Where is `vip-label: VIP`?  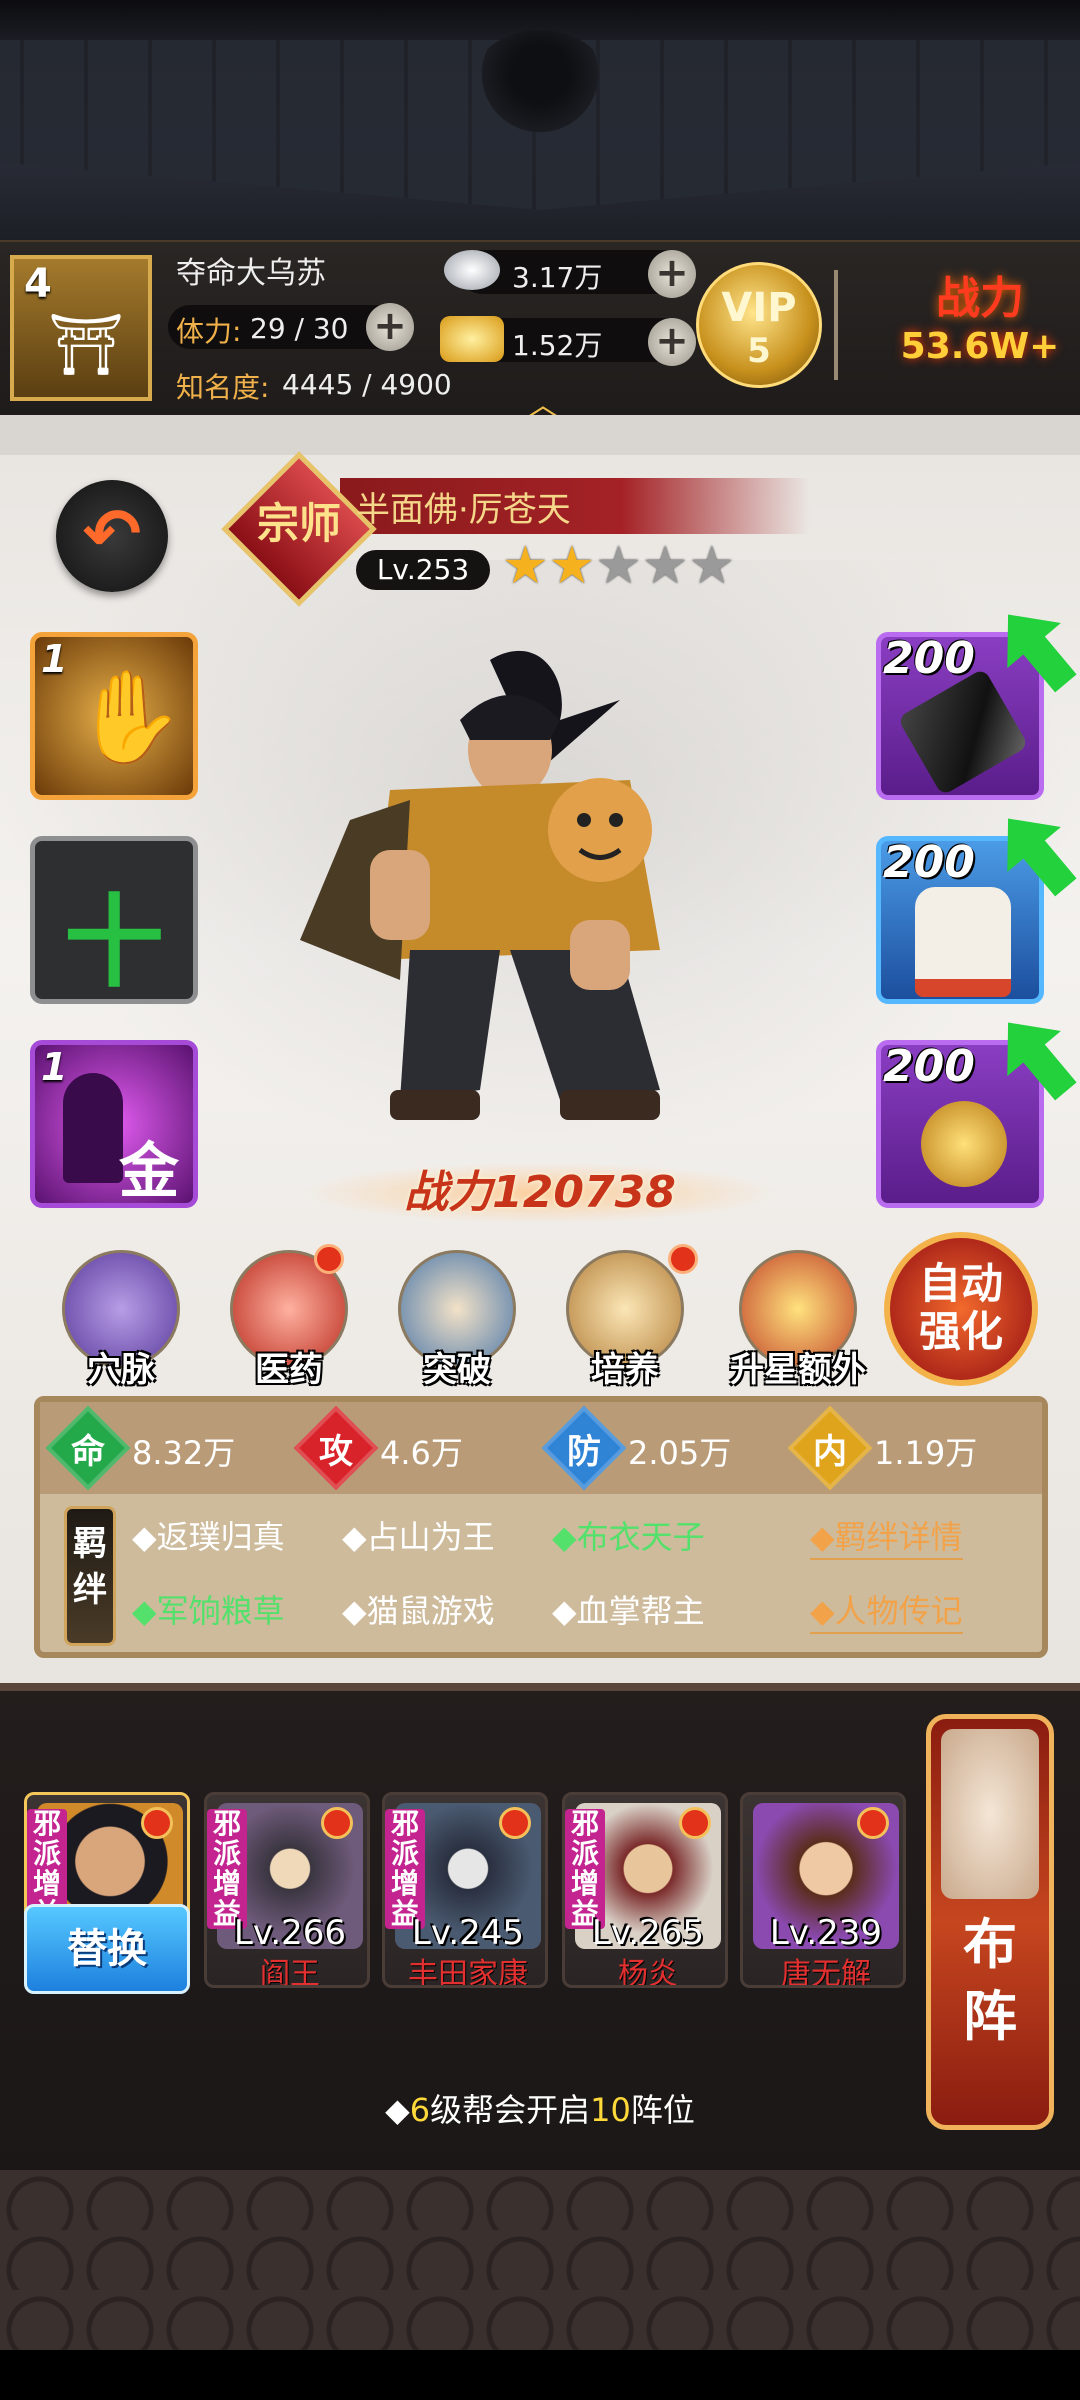 vip-label: VIP is located at coordinates (759, 308).